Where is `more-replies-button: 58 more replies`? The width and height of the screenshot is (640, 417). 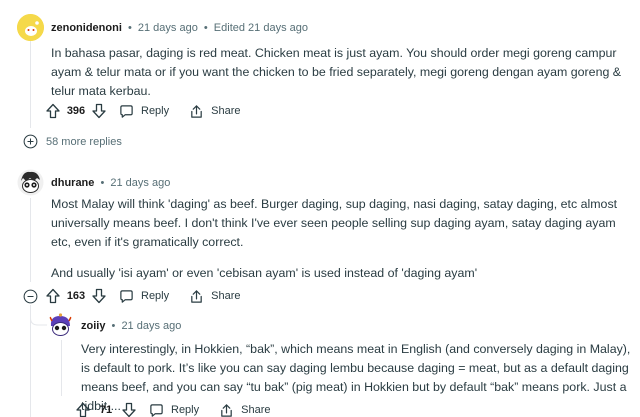 more-replies-button: 58 more replies is located at coordinates (72, 141).